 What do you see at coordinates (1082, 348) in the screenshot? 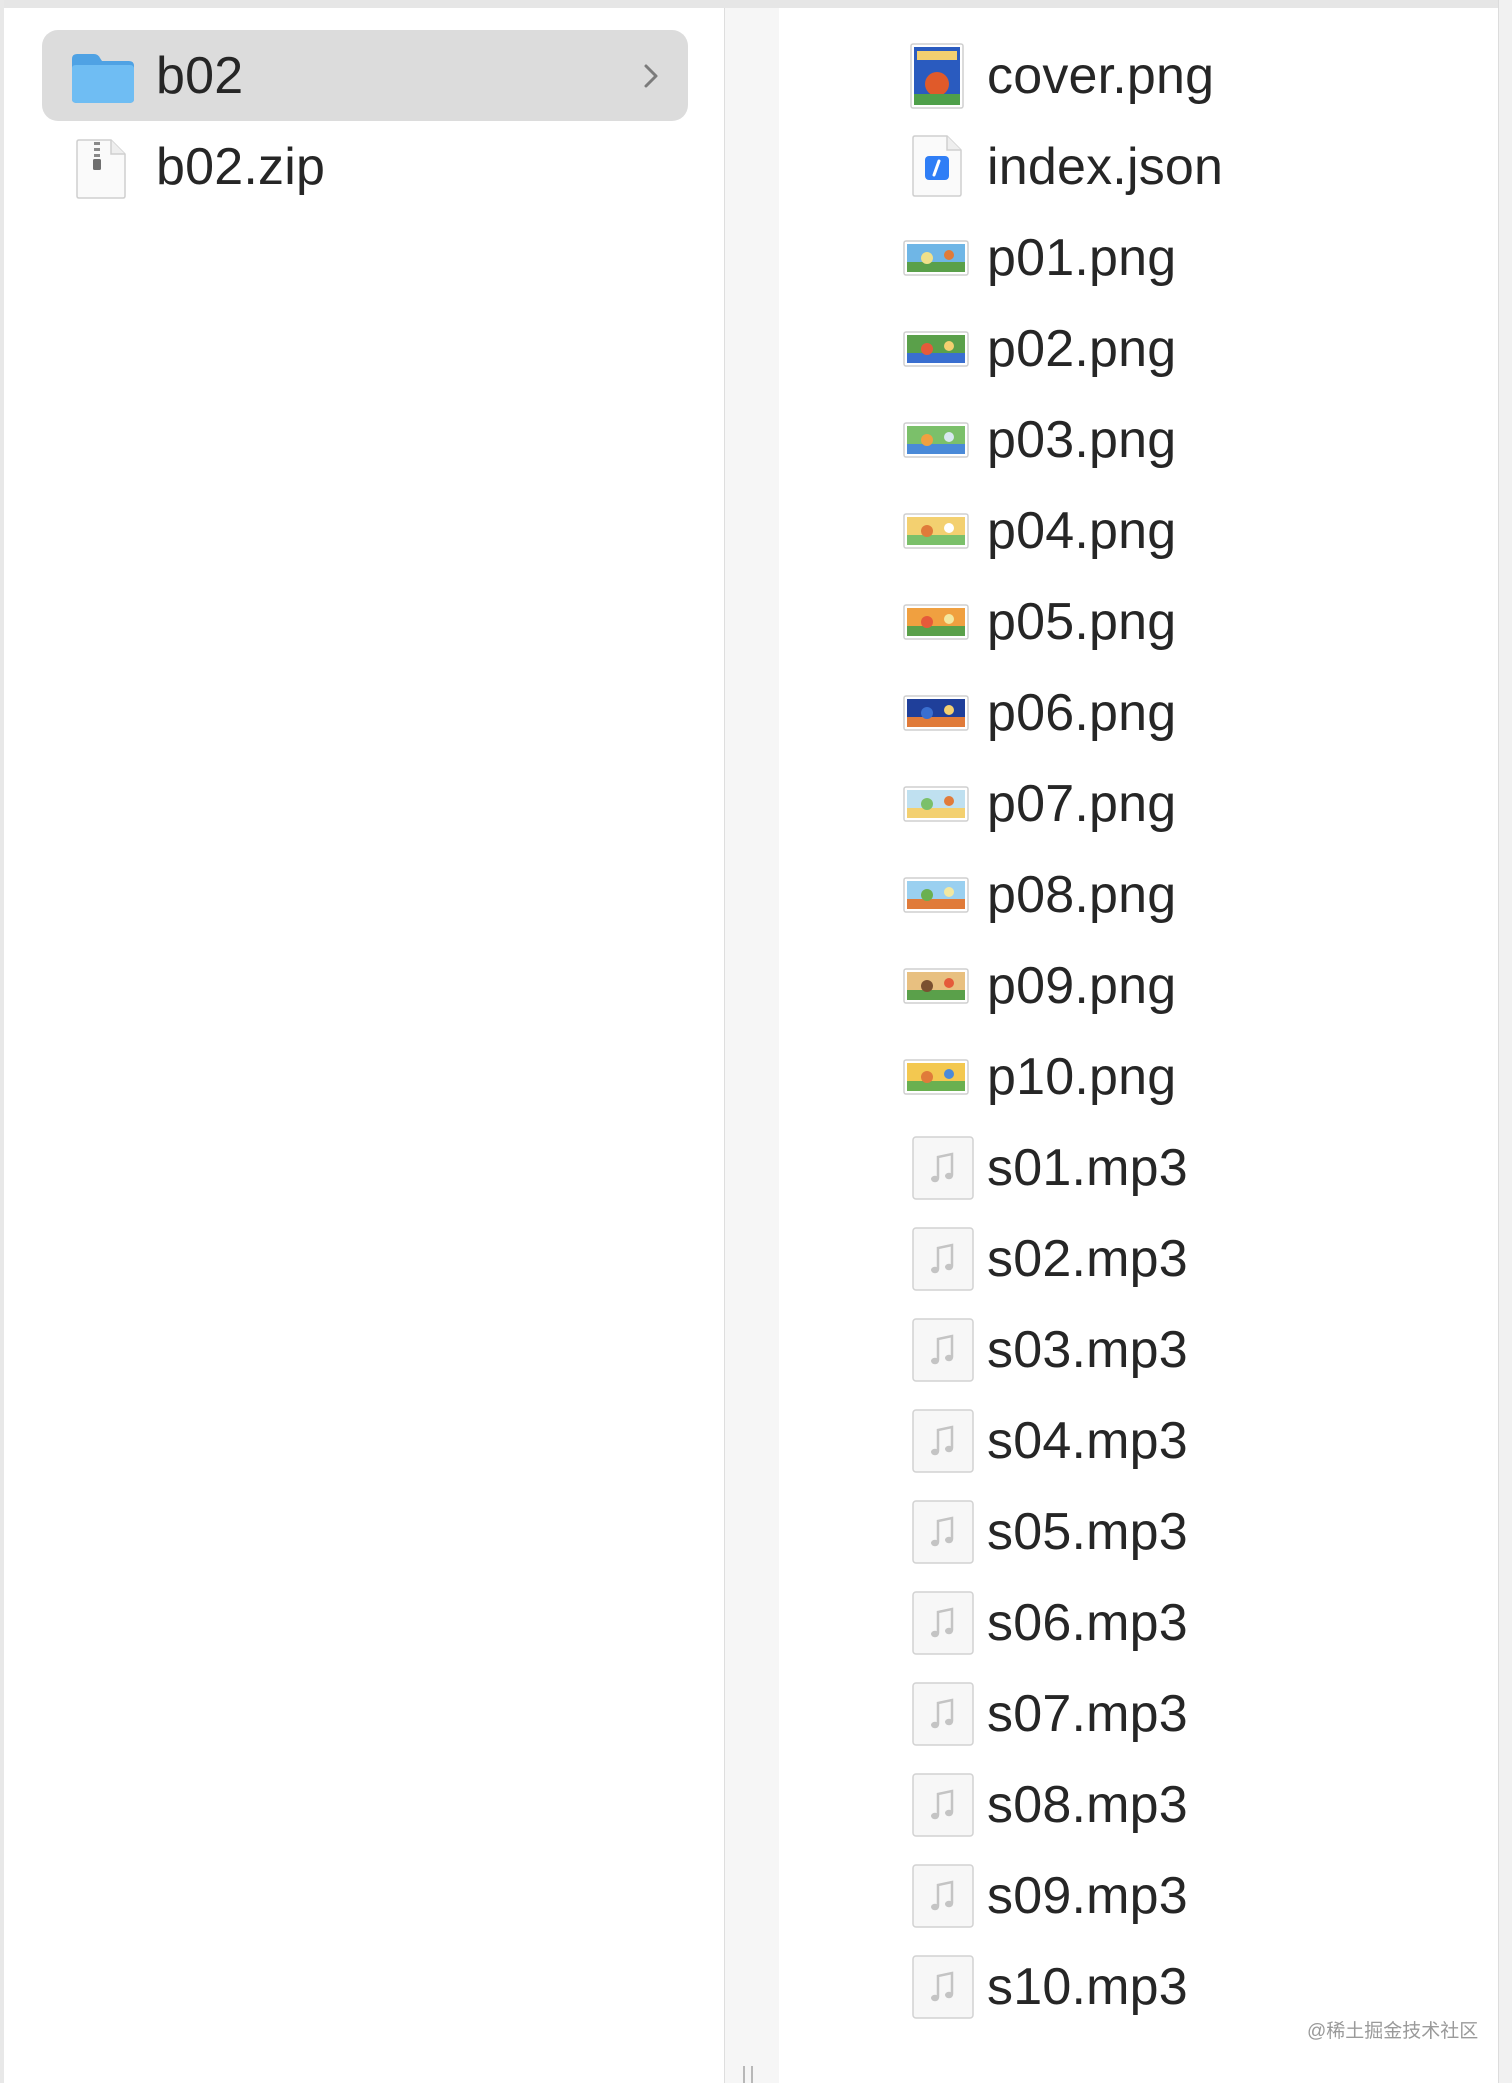
I see `item-label: p02.png` at bounding box center [1082, 348].